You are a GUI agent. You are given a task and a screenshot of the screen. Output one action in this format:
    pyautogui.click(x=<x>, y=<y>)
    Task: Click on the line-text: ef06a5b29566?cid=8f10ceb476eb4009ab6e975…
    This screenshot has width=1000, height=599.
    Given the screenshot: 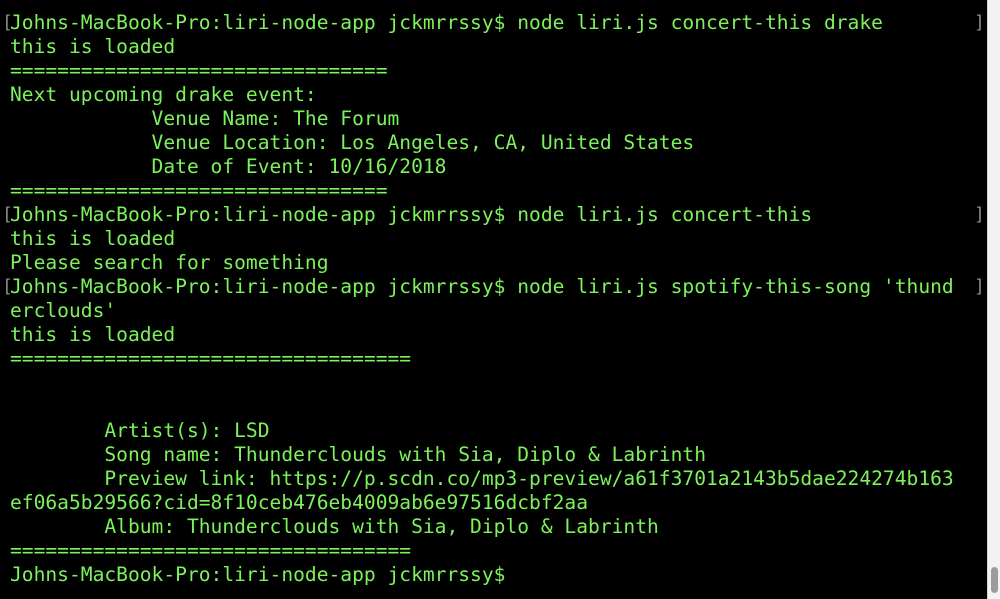 What is the action you would take?
    pyautogui.click(x=299, y=502)
    